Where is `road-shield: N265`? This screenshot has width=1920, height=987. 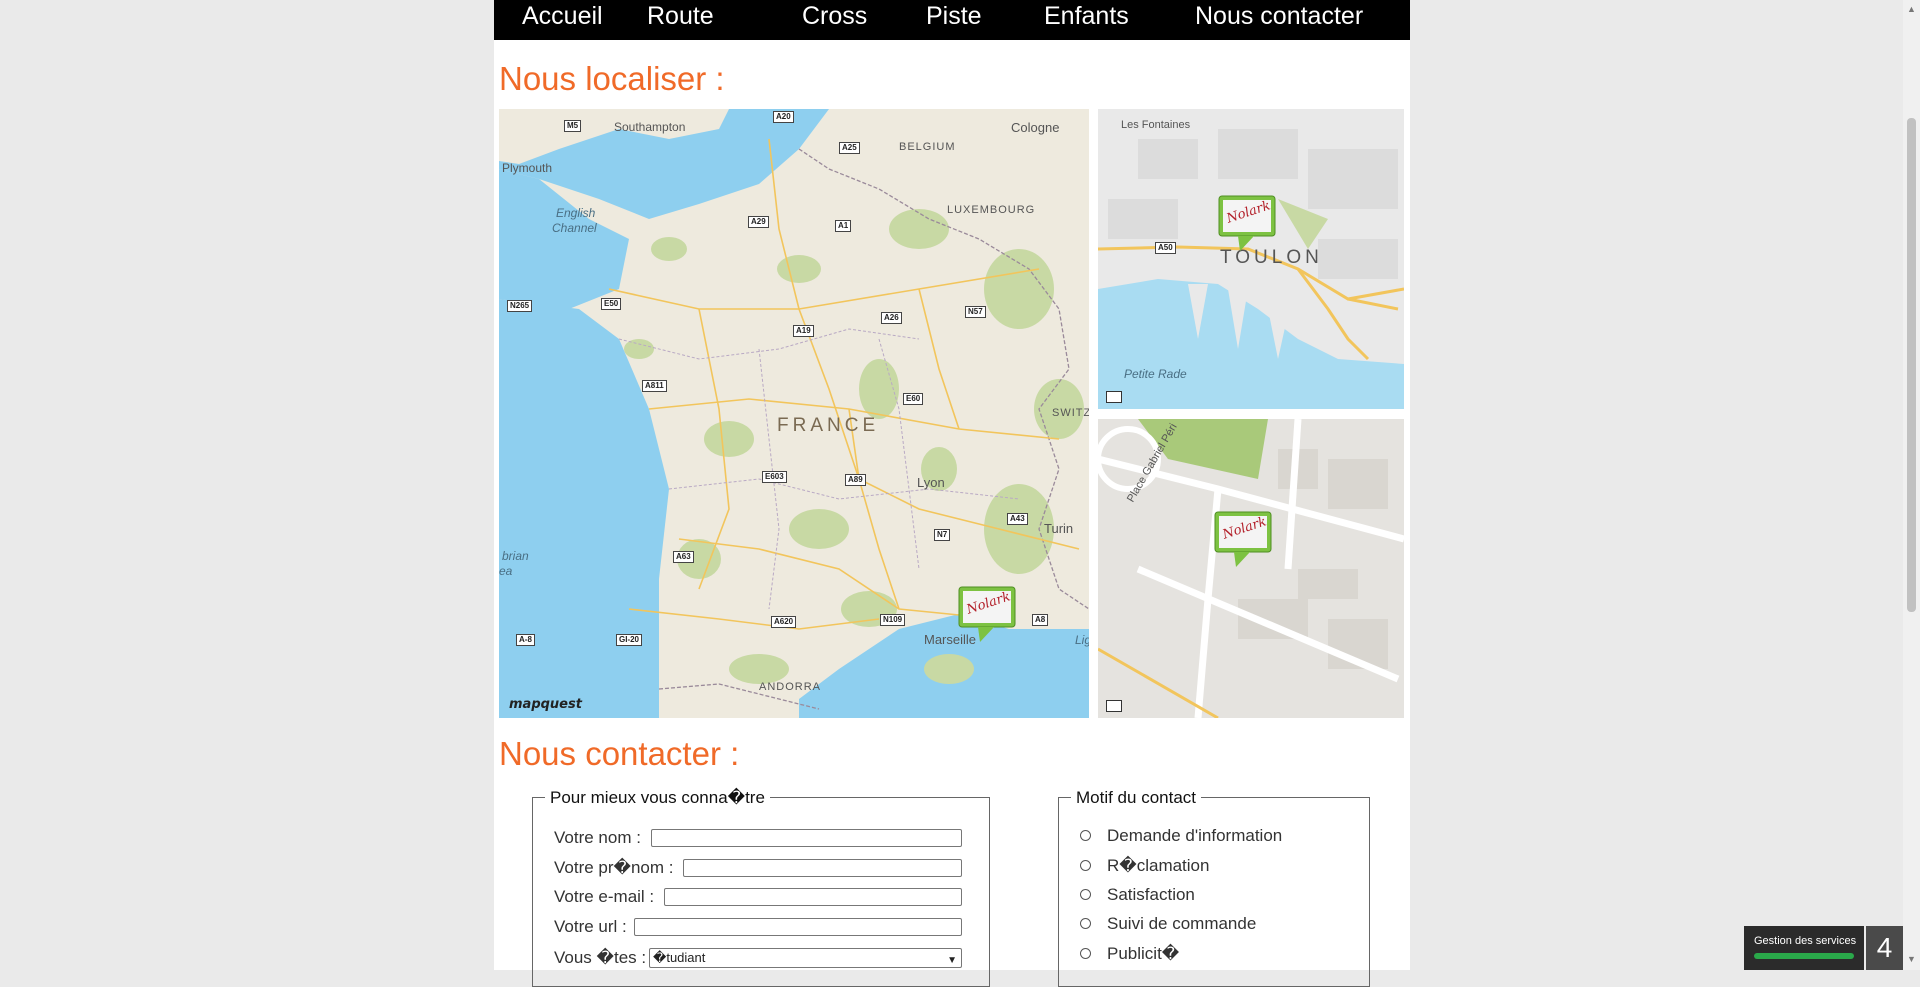
road-shield: N265 is located at coordinates (520, 306).